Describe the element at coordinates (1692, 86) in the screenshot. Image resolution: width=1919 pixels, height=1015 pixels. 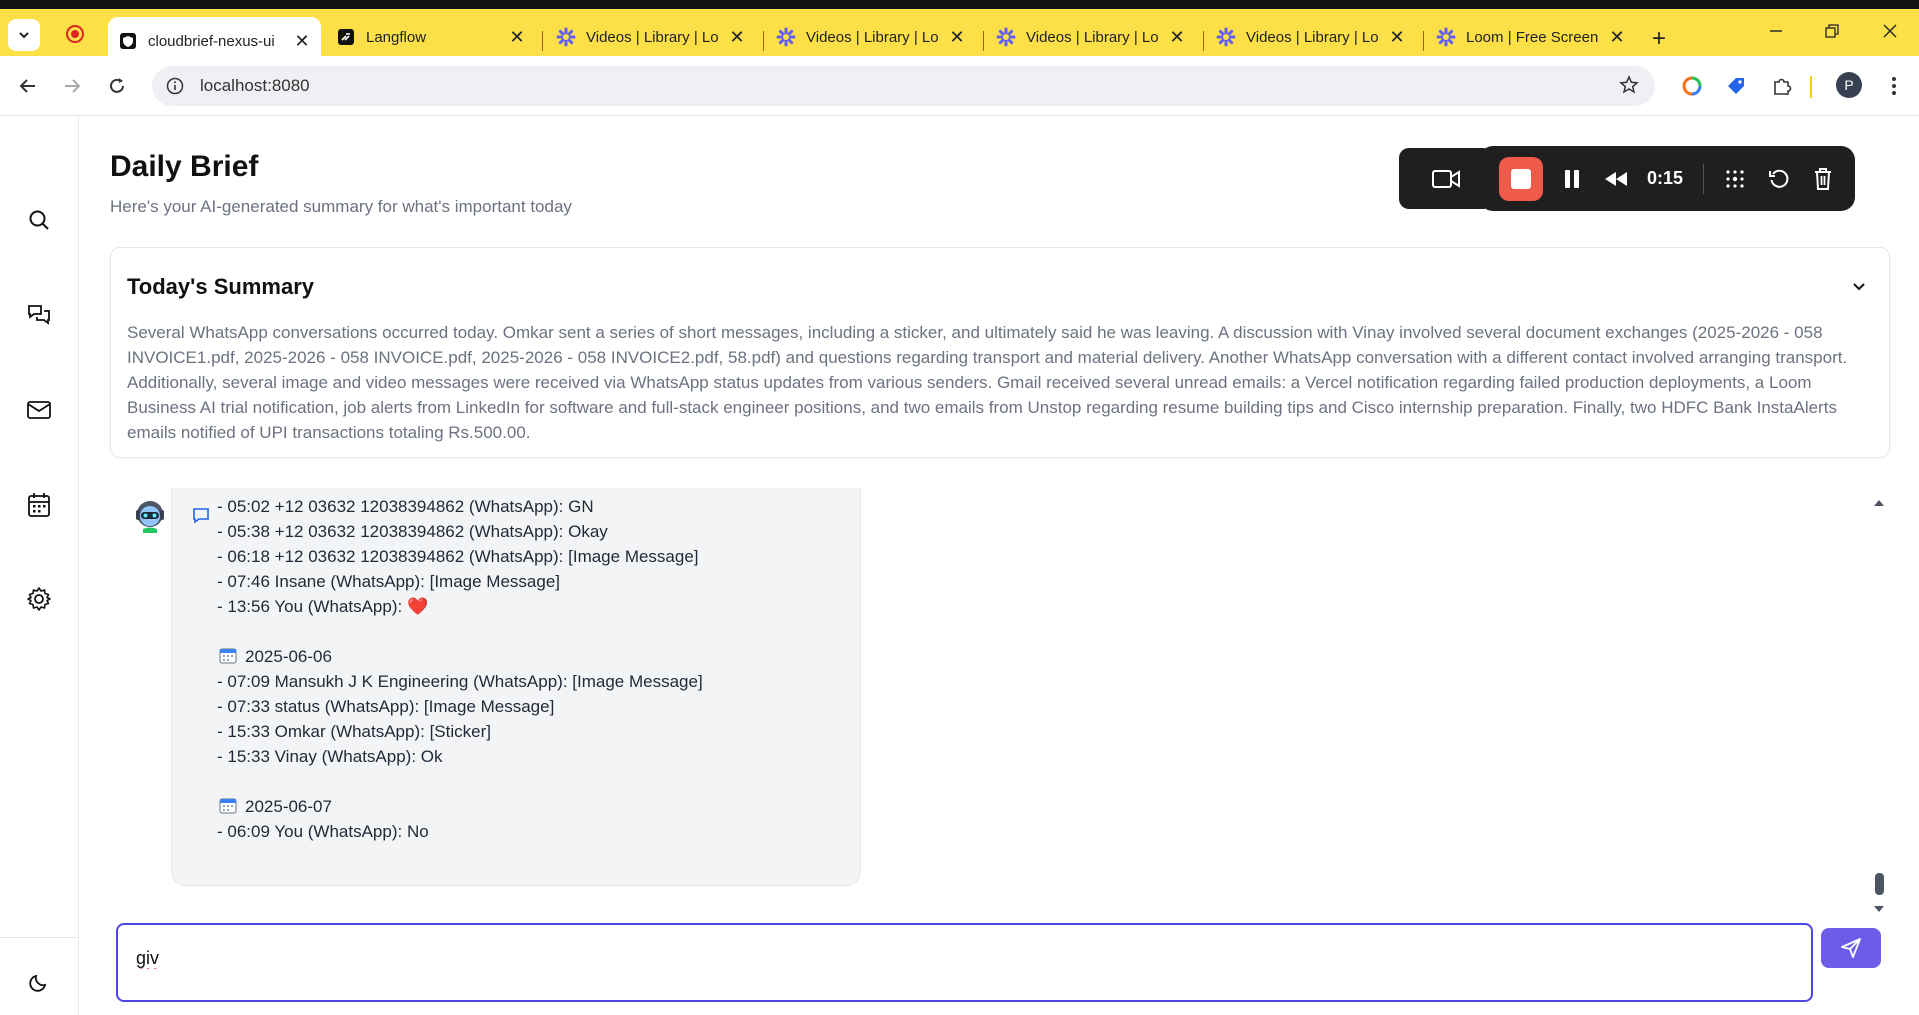
I see `color-extension-icon` at that location.